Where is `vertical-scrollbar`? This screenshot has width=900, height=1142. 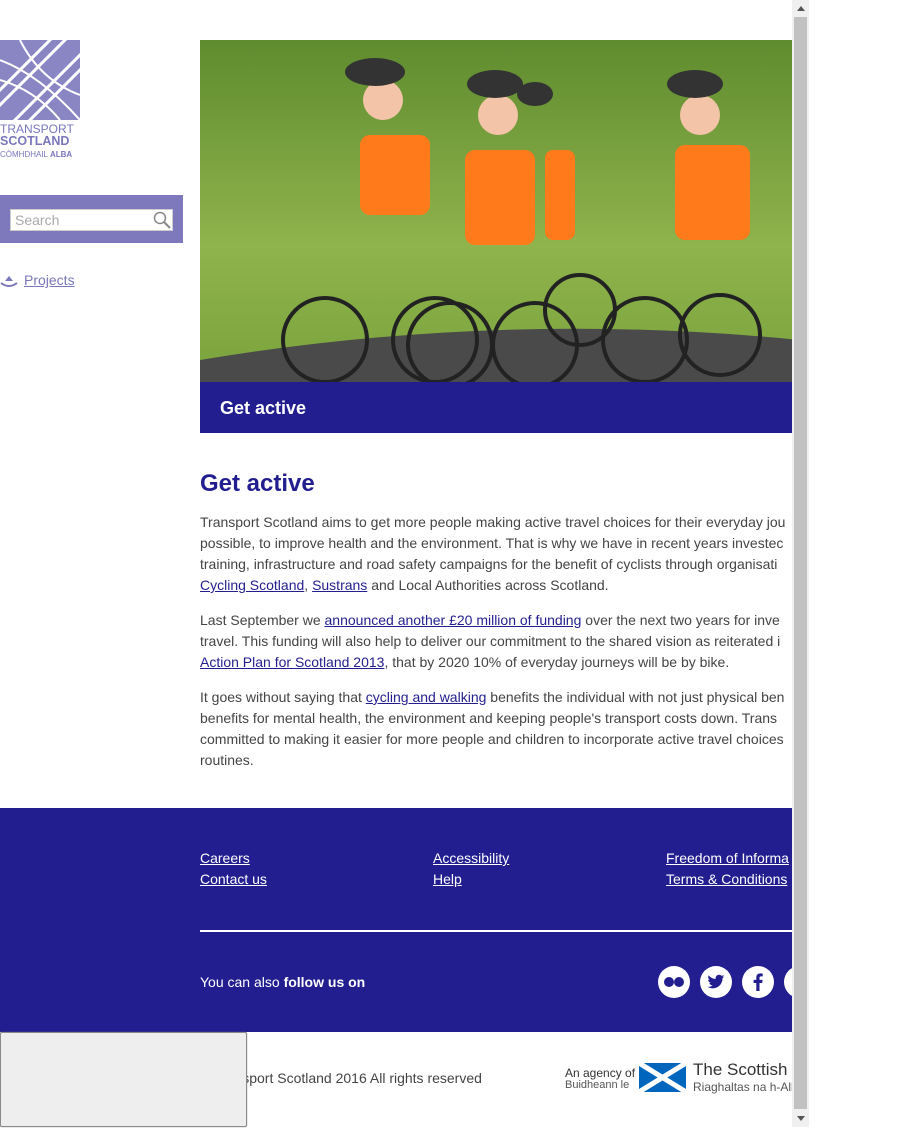
vertical-scrollbar is located at coordinates (800, 563).